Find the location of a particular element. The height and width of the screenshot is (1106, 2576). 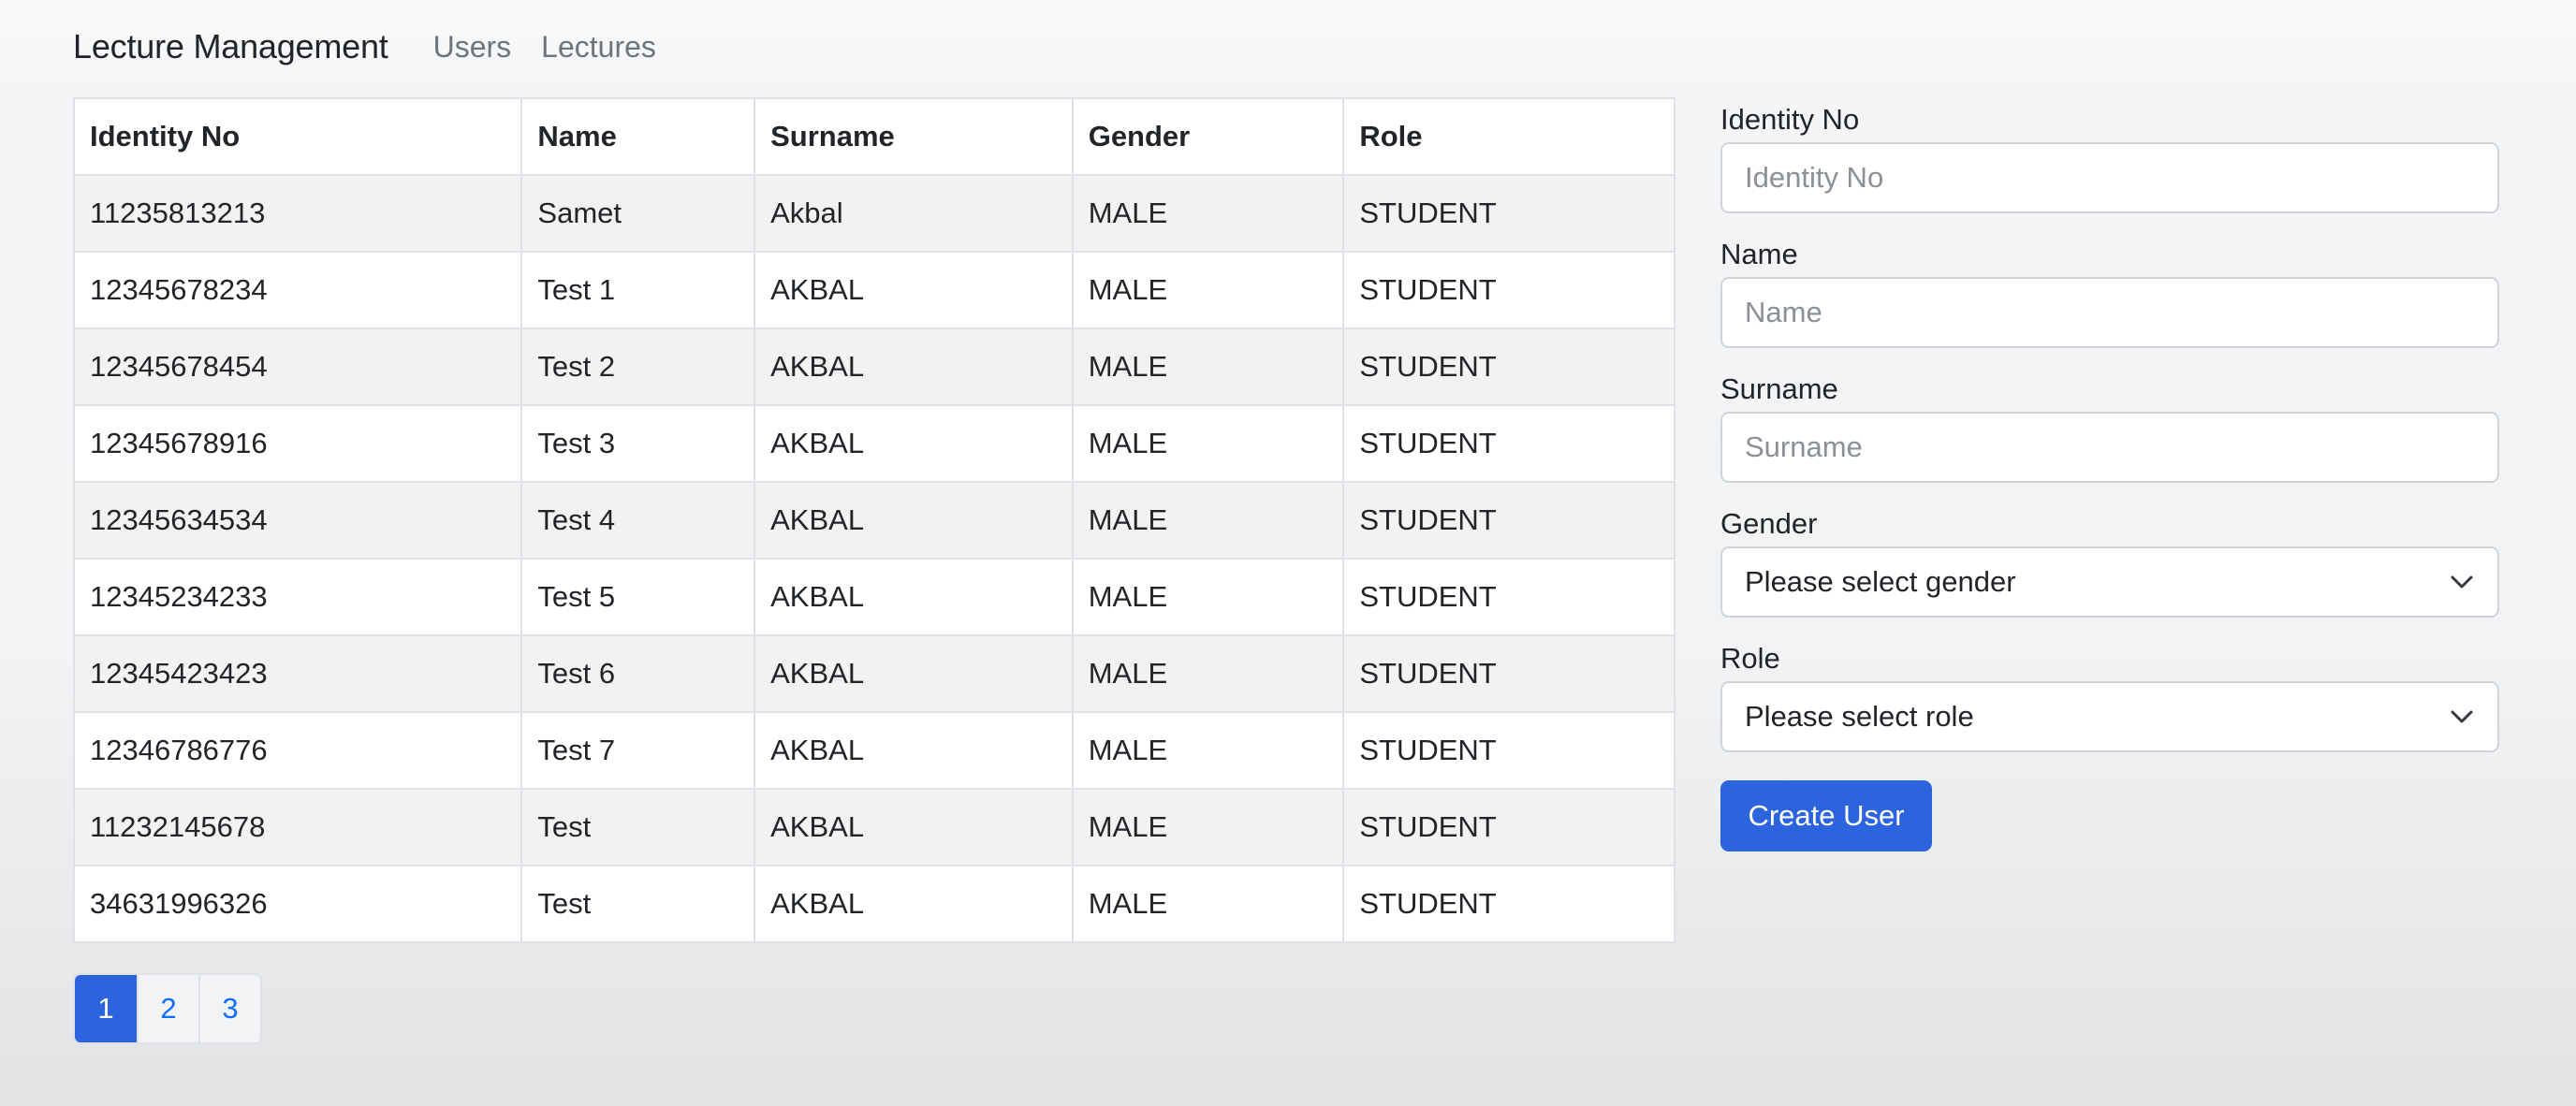

cell-surname: Akbal is located at coordinates (914, 213).